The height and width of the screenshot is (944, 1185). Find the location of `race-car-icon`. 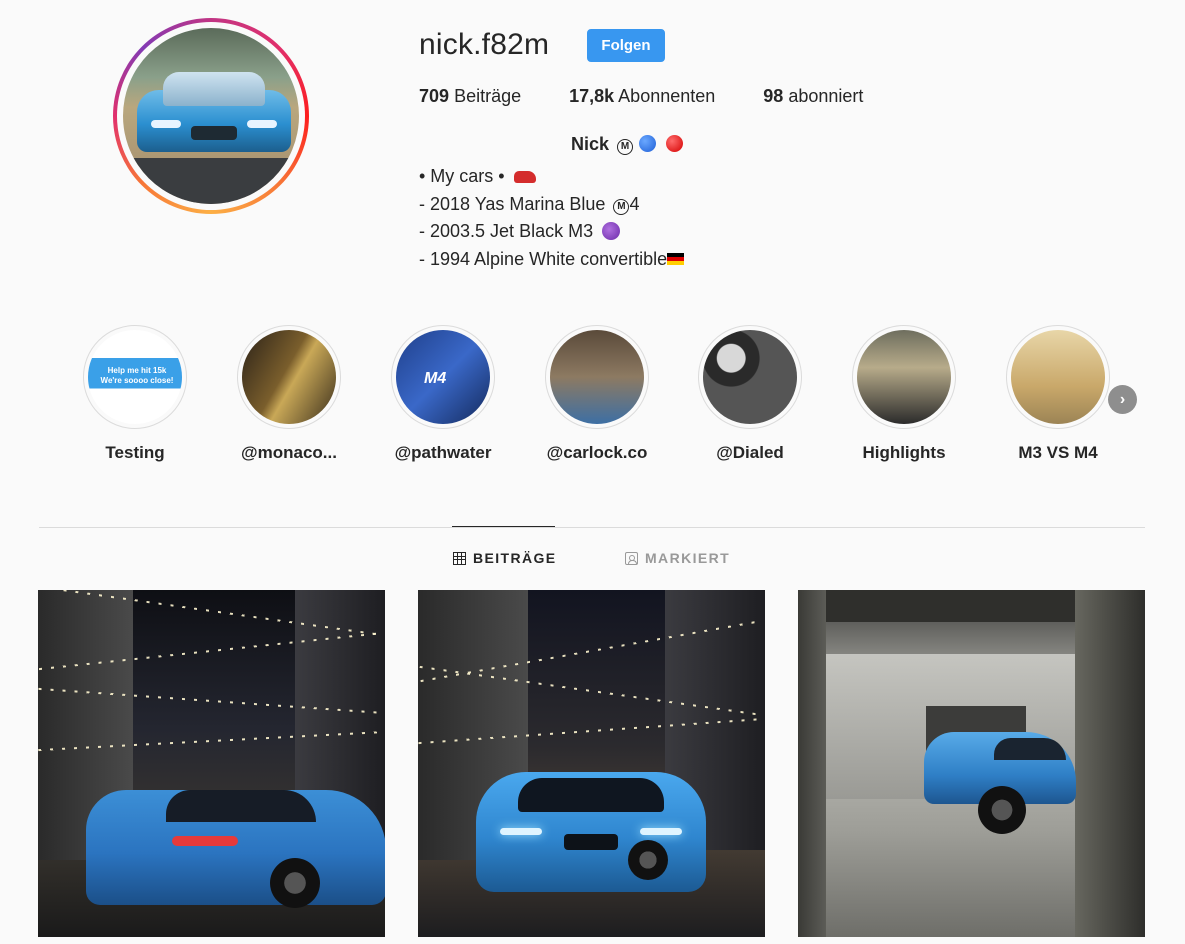

race-car-icon is located at coordinates (524, 177).